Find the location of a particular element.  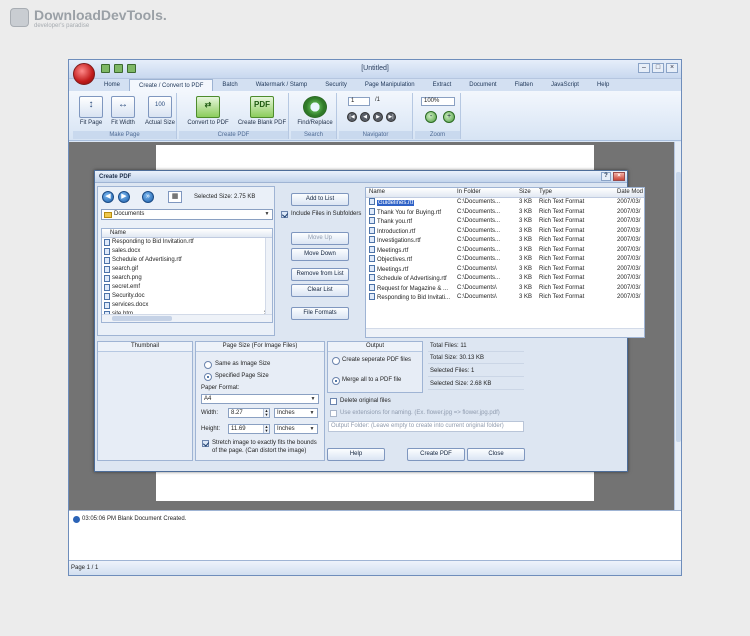

view-mode-icon: ▦ is located at coordinates (175, 197).